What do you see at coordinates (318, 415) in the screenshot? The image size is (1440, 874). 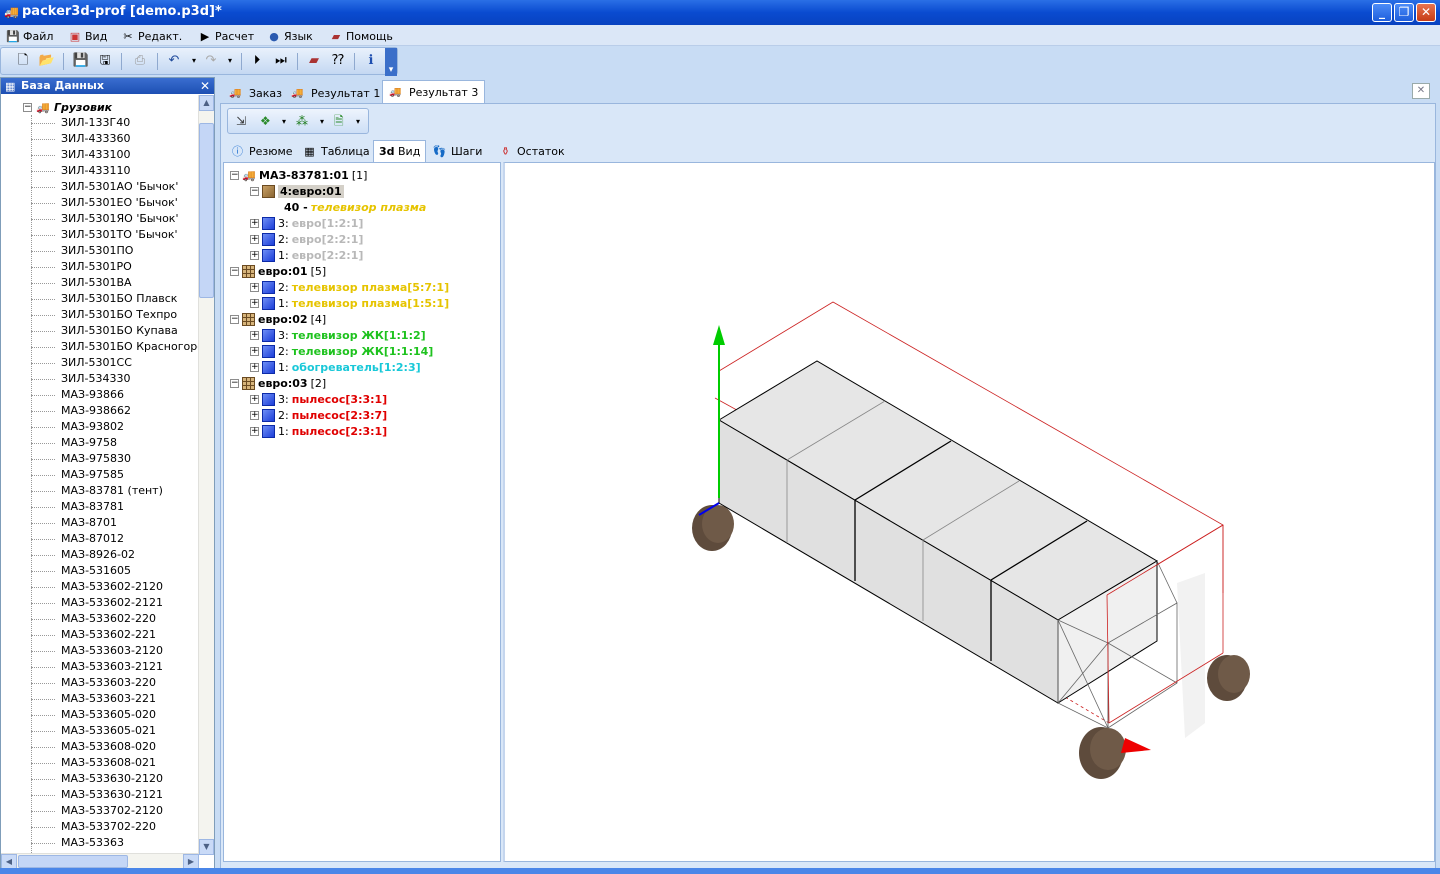 I see `tree-node-layer: + 2: пылесос[2:3:7]` at bounding box center [318, 415].